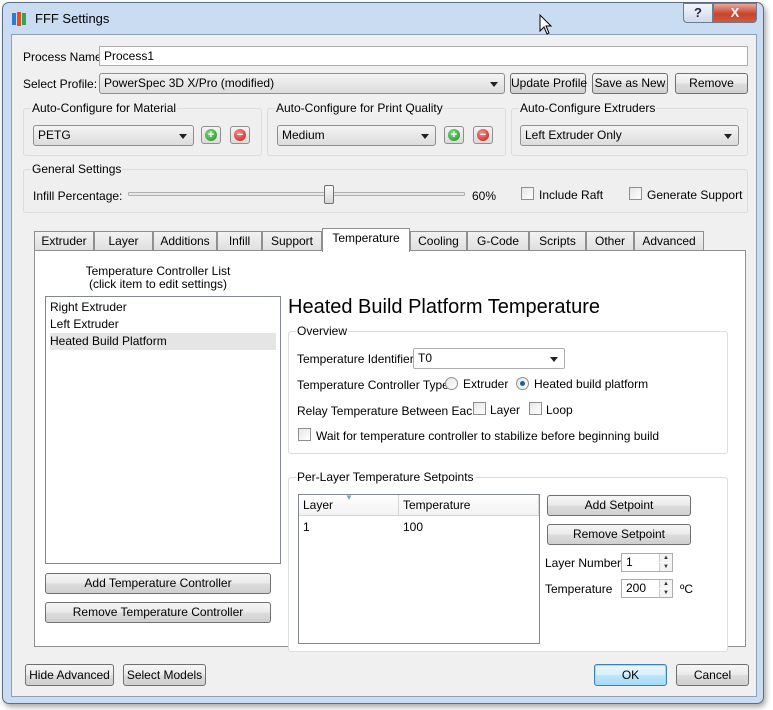  I want to click on tab-cooling: Cooling, so click(438, 241).